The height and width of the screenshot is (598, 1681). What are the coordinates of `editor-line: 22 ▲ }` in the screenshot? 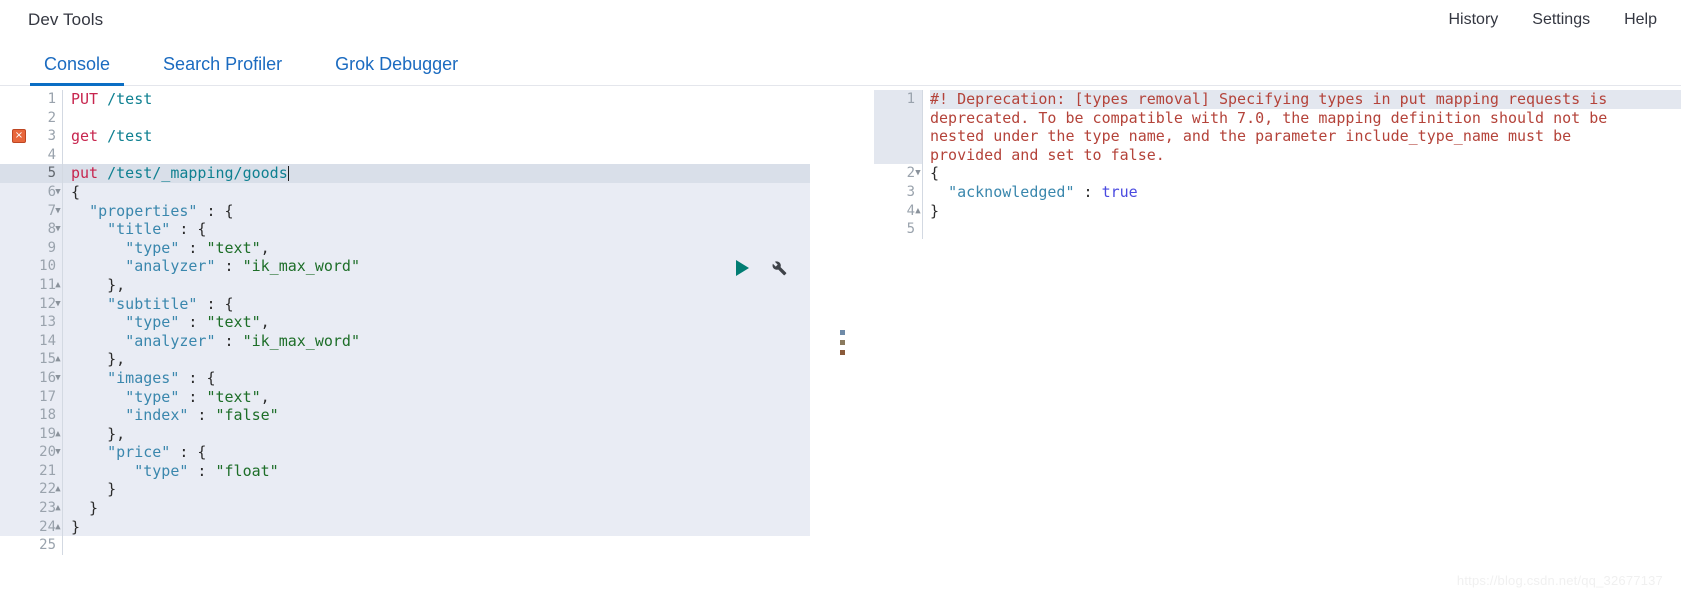 It's located at (405, 490).